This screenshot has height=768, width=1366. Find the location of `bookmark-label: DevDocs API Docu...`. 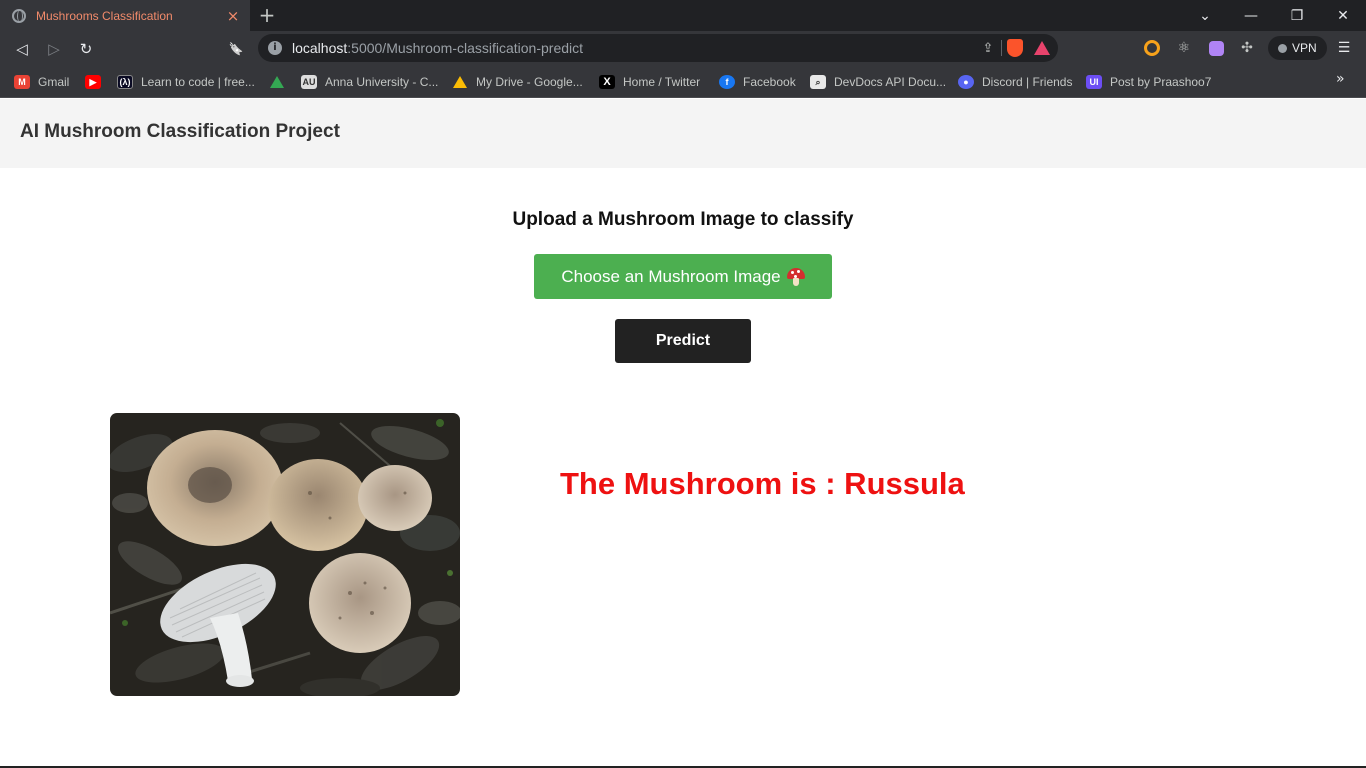

bookmark-label: DevDocs API Docu... is located at coordinates (890, 82).